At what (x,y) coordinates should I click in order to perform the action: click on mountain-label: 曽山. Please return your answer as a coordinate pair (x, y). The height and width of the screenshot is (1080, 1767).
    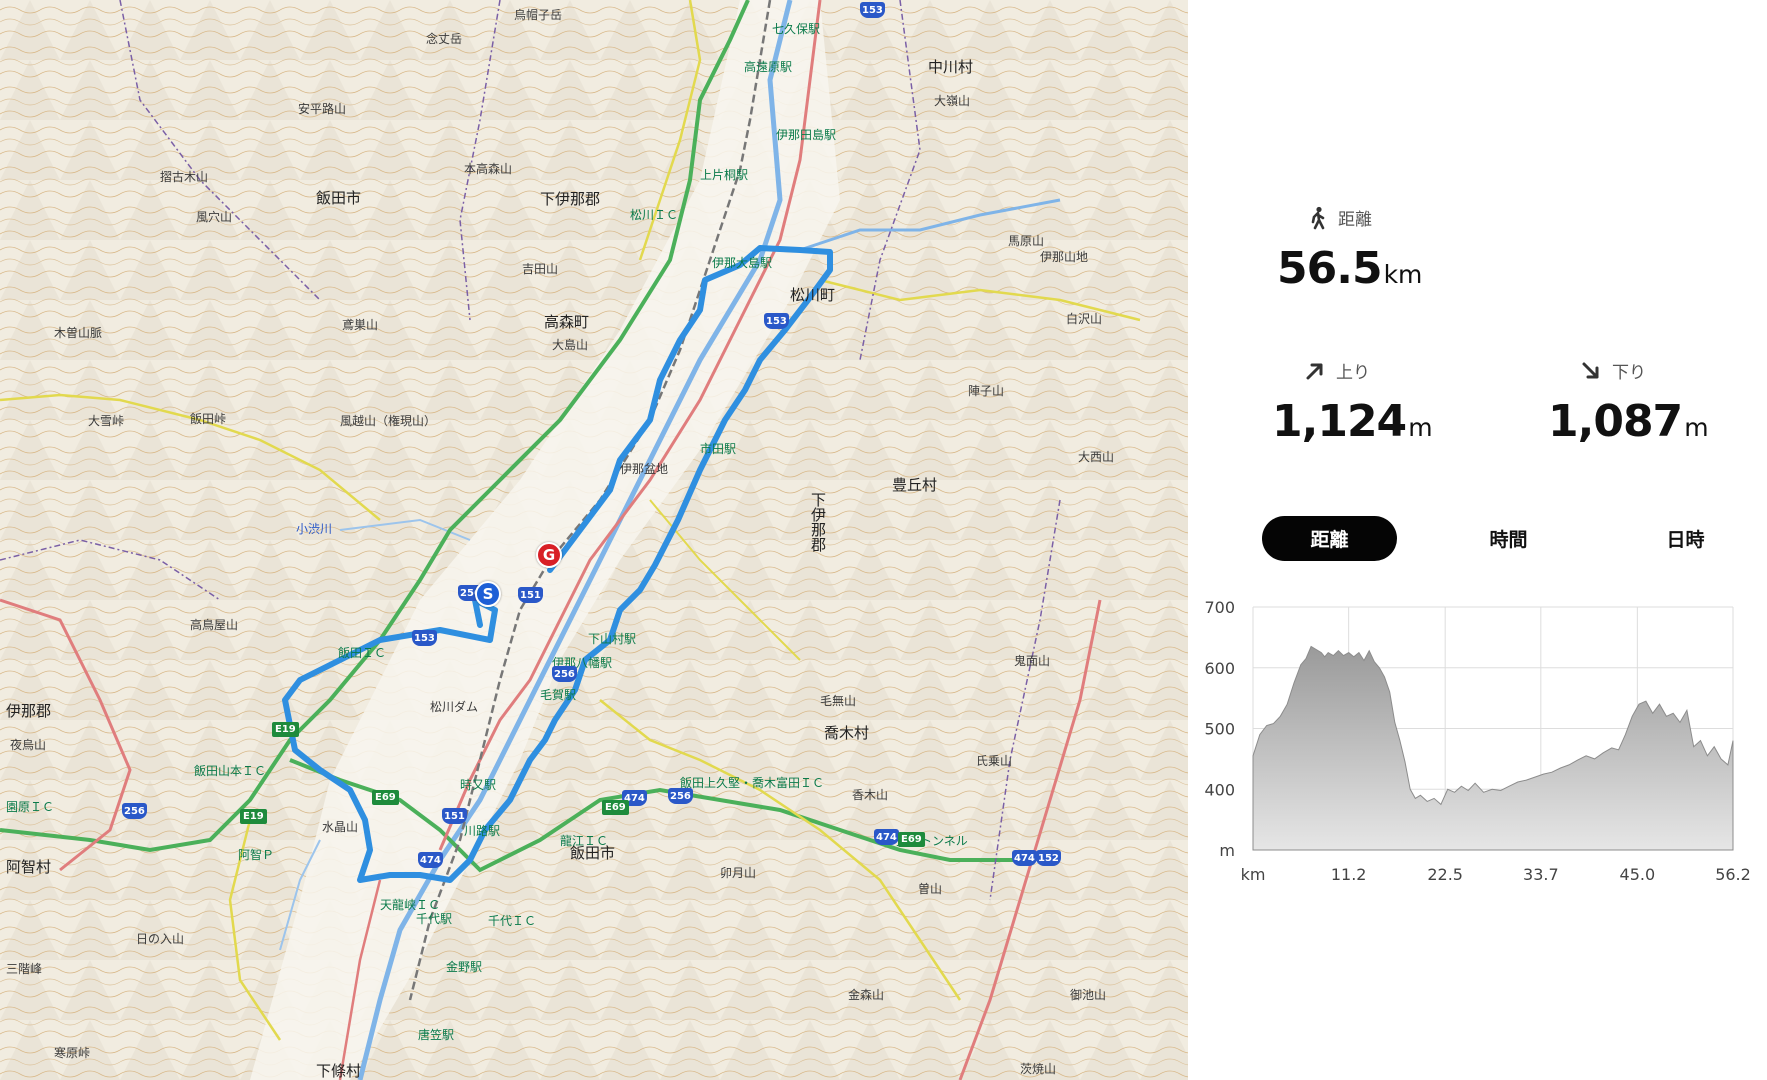
    Looking at the image, I should click on (930, 889).